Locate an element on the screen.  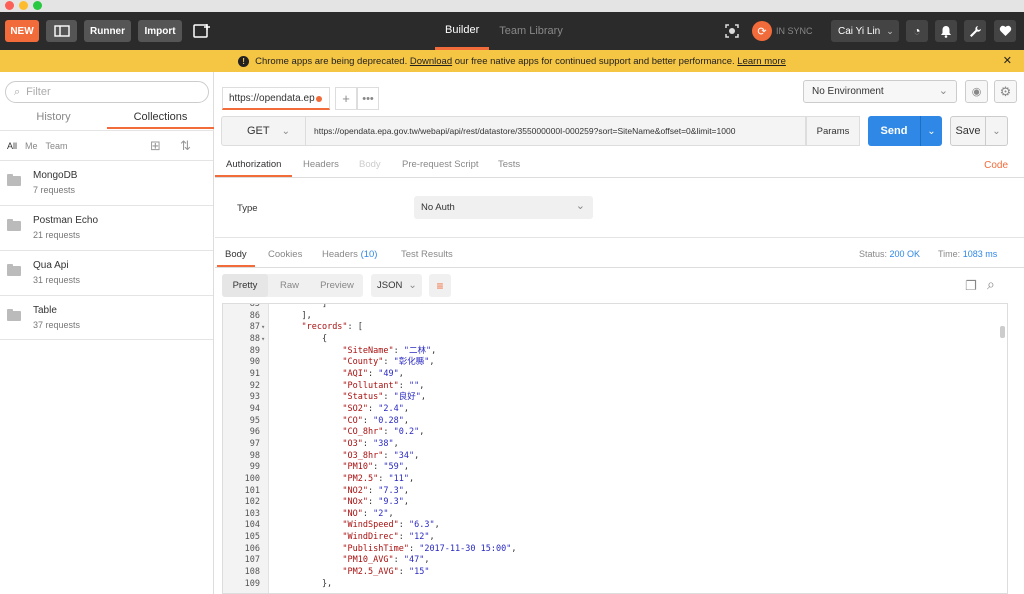
format-select: JSON ⌄ is located at coordinates (396, 285).